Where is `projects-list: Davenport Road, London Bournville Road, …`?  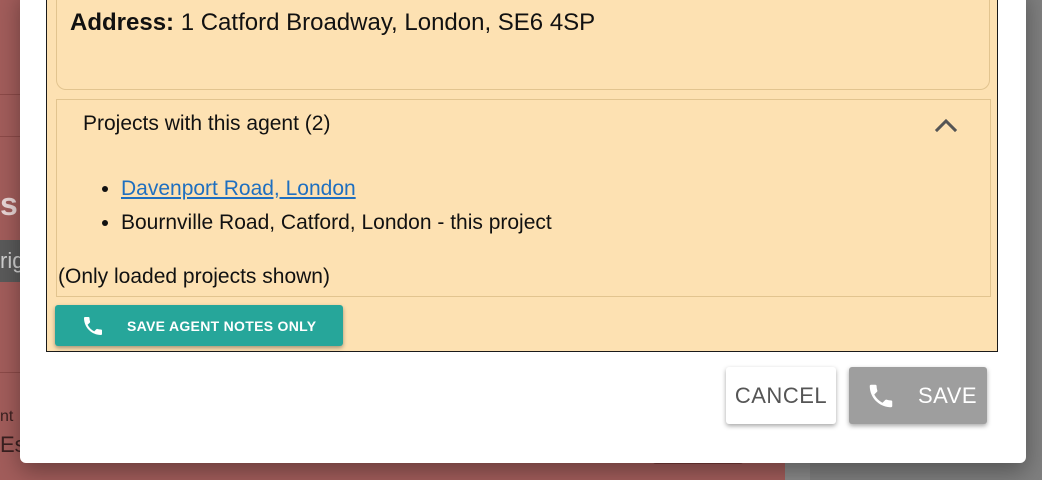
projects-list: Davenport Road, London Bournville Road, … is located at coordinates (327, 210).